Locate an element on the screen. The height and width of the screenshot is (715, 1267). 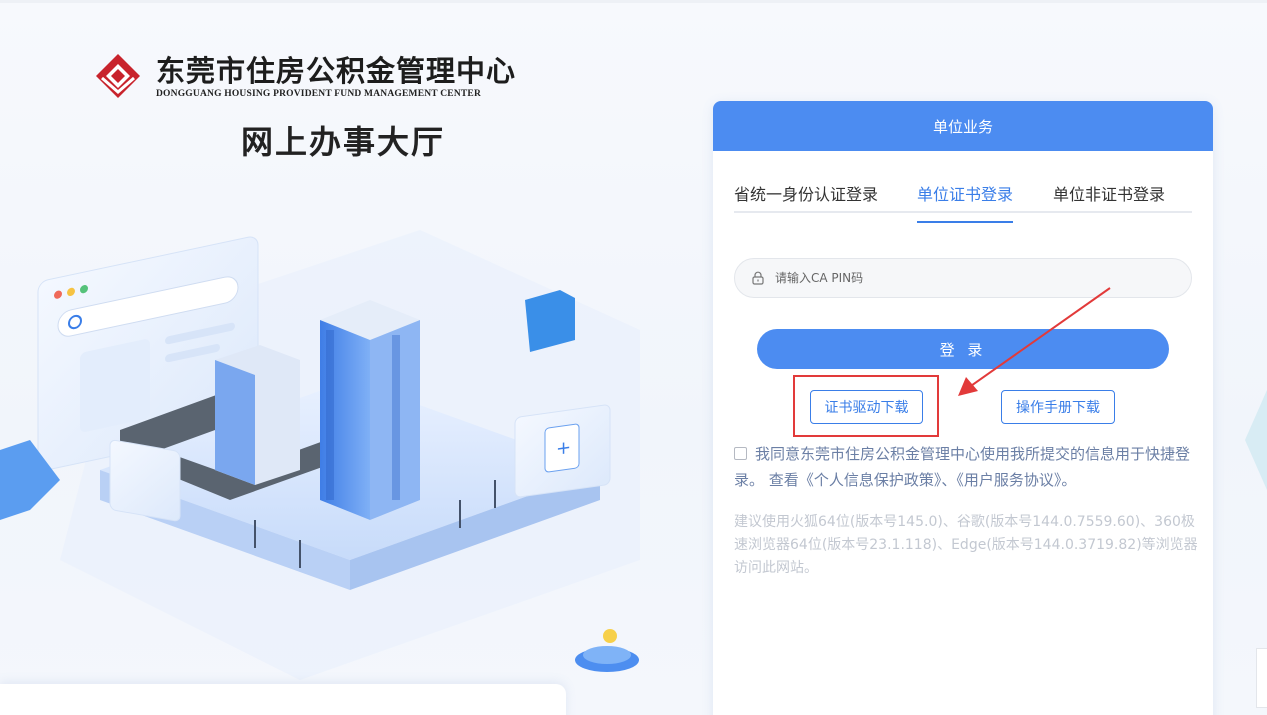
ca-pin-field is located at coordinates (963, 278).